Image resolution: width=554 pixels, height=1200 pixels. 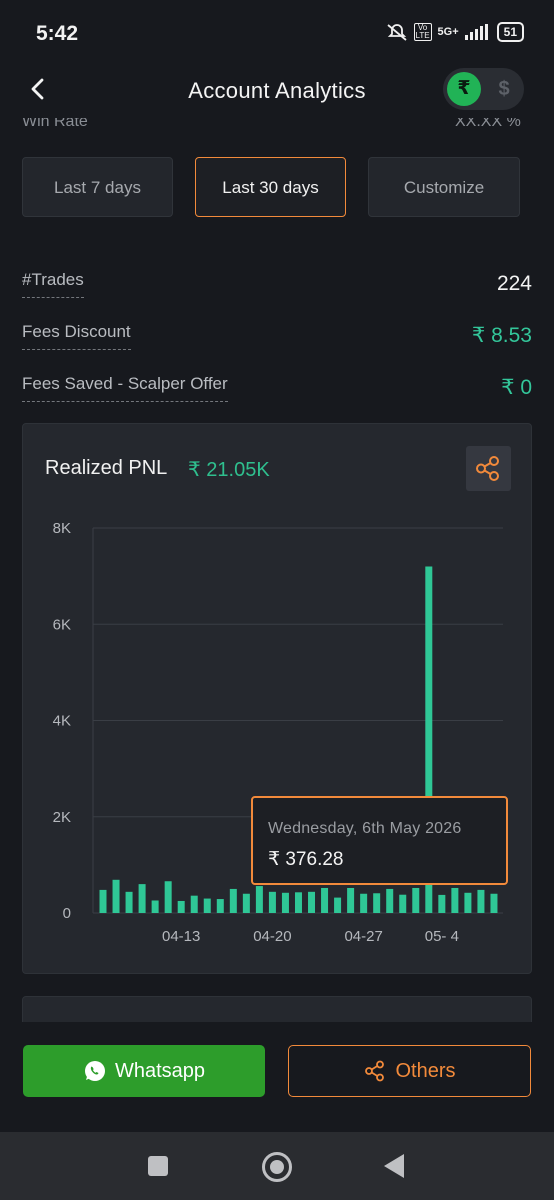 What do you see at coordinates (488, 123) in the screenshot?
I see `win-rate-value-cut: XX.XX %` at bounding box center [488, 123].